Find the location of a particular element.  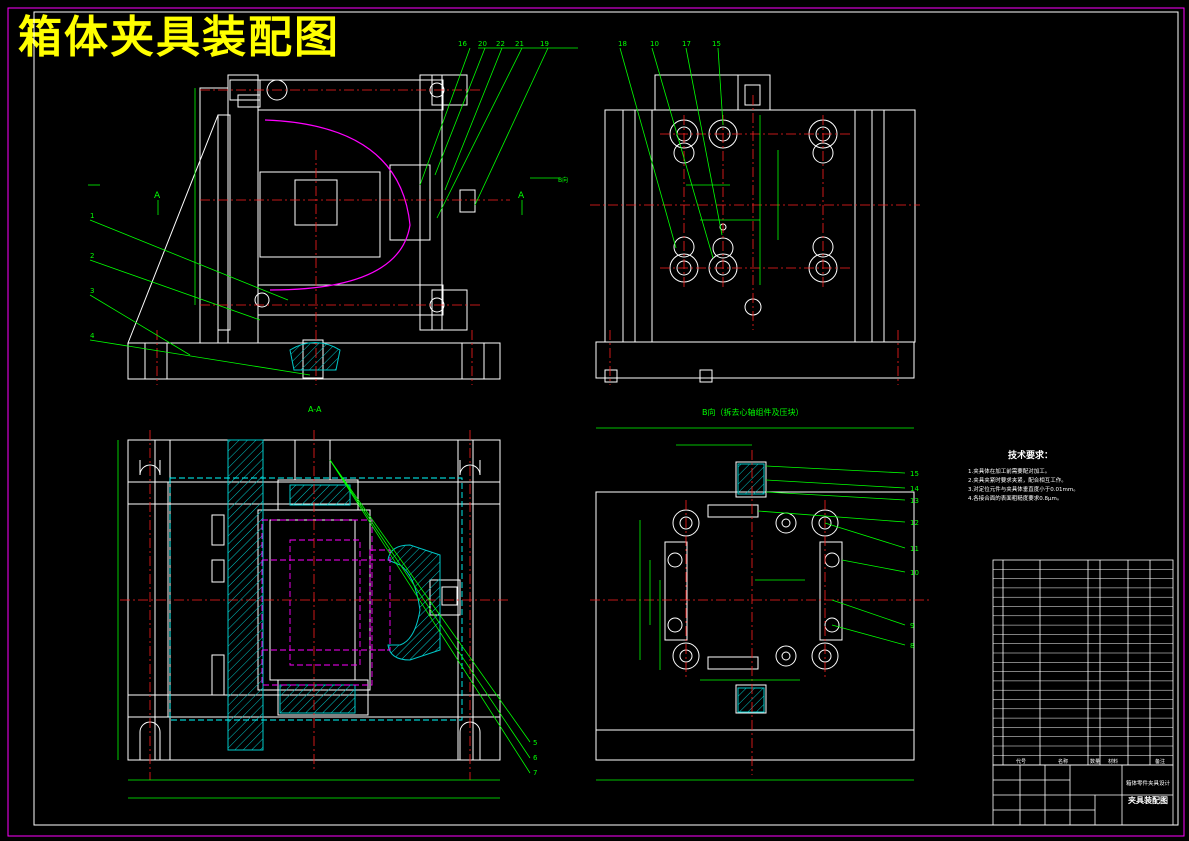

view-b-hatch-bottom is located at coordinates (751, 700).